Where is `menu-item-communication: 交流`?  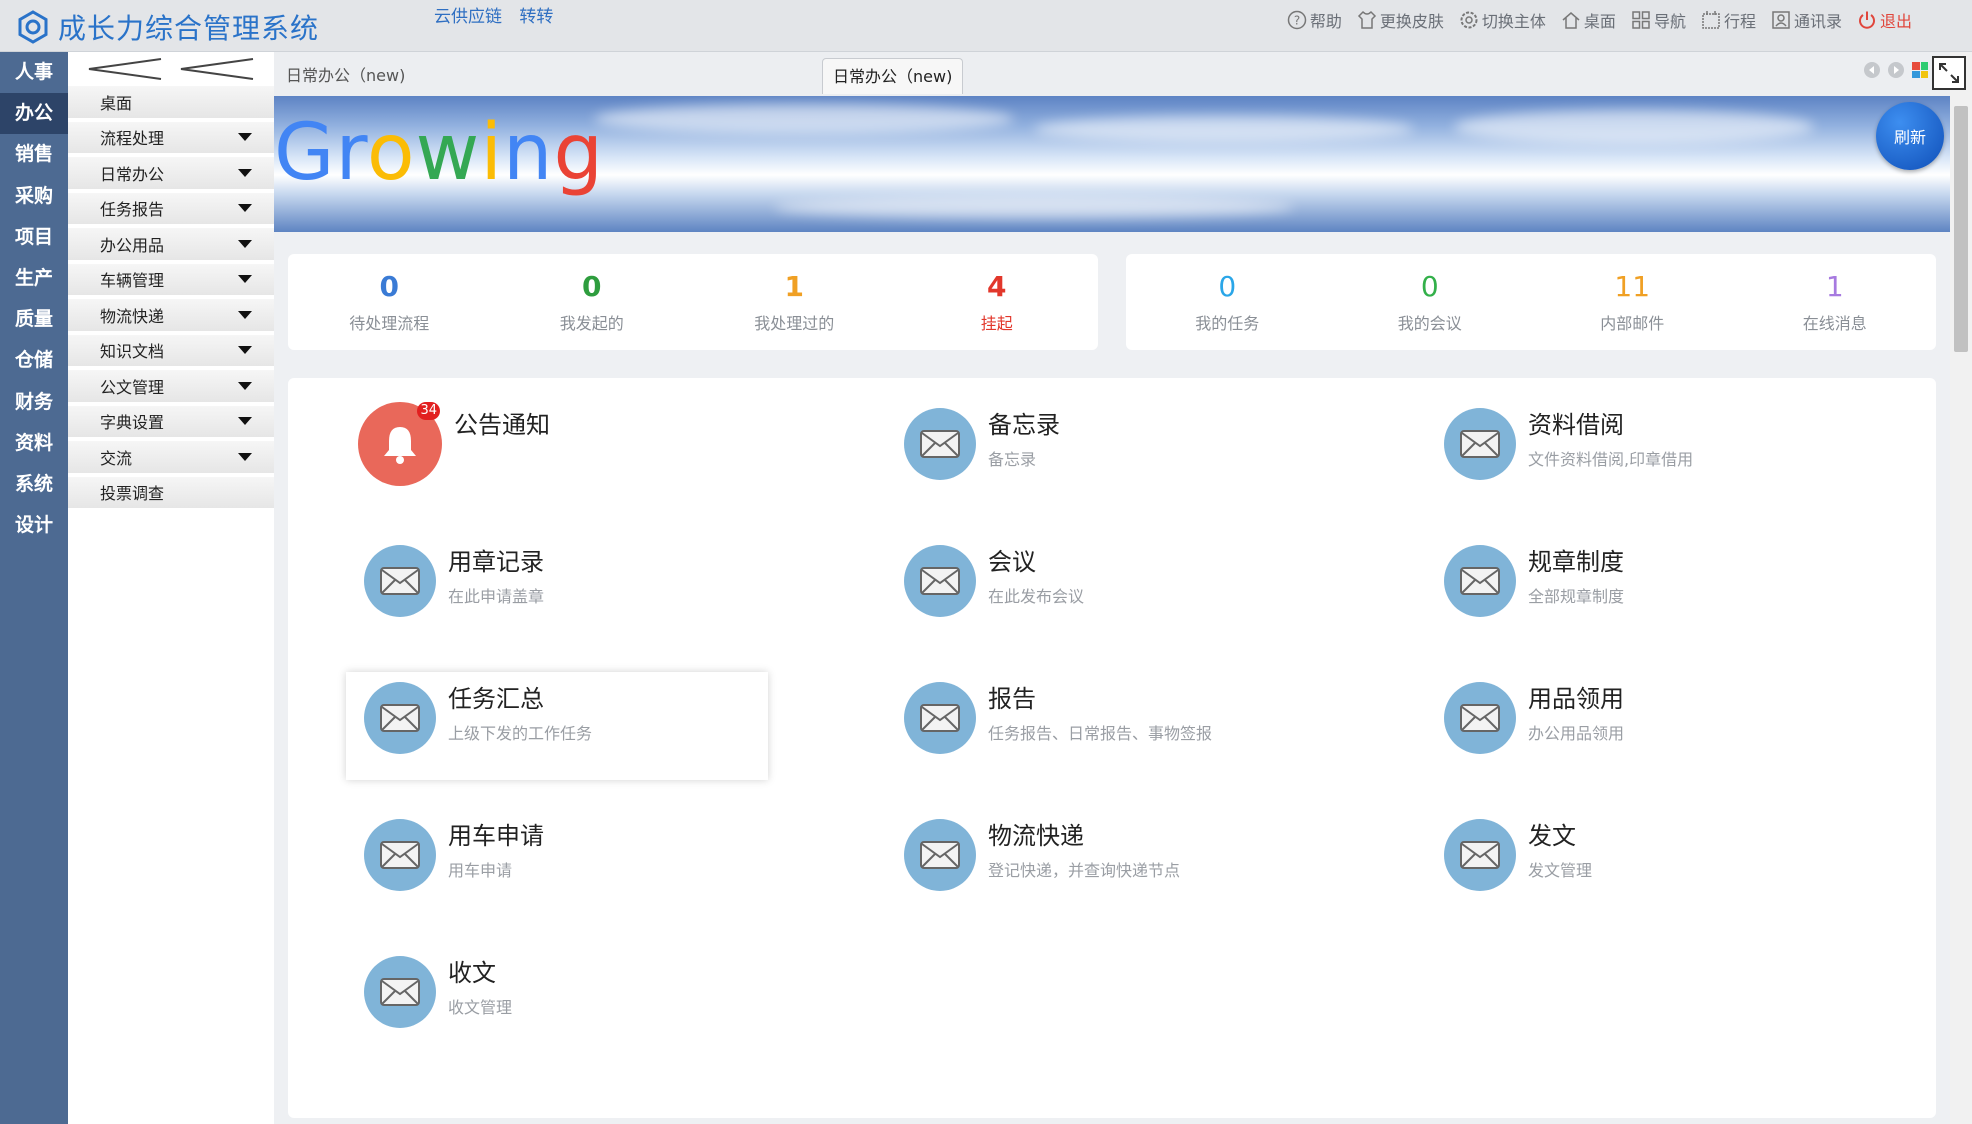
menu-item-communication: 交流 is located at coordinates (171, 459).